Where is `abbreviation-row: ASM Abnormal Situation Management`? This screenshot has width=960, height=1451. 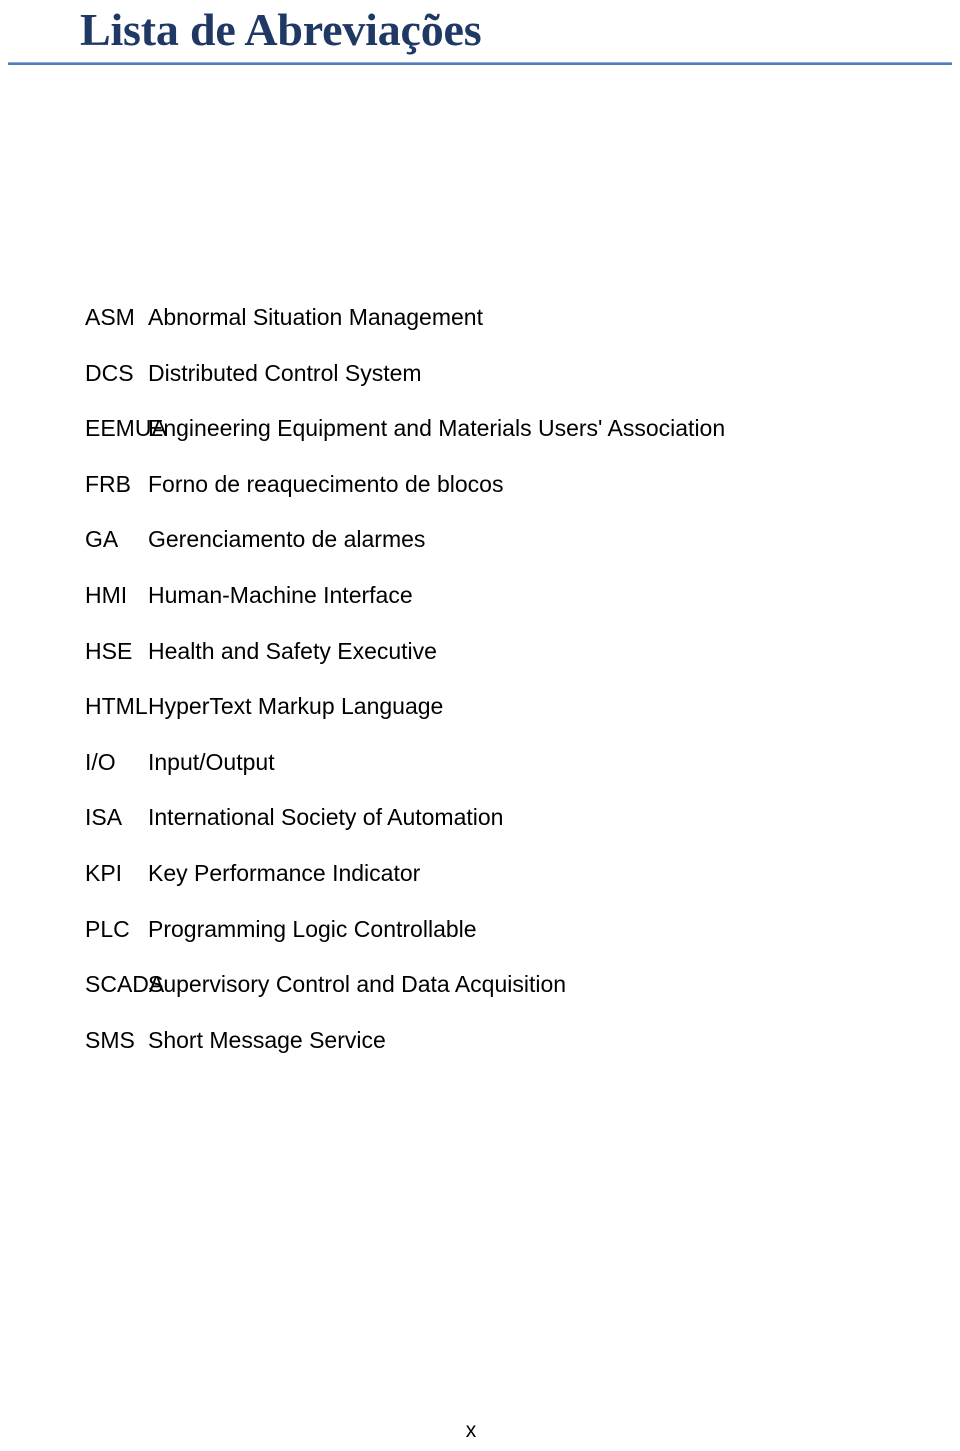 abbreviation-row: ASM Abnormal Situation Management is located at coordinates (480, 330).